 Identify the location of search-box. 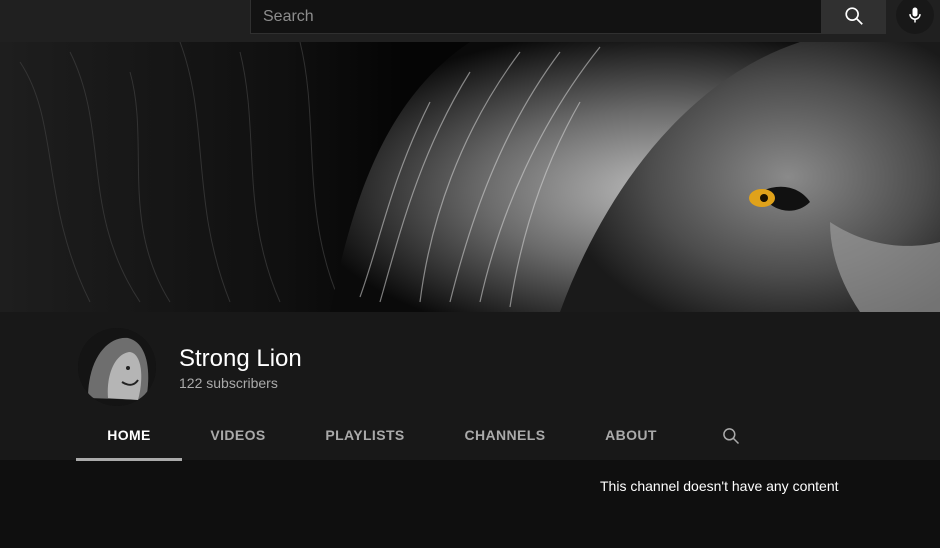
(536, 17).